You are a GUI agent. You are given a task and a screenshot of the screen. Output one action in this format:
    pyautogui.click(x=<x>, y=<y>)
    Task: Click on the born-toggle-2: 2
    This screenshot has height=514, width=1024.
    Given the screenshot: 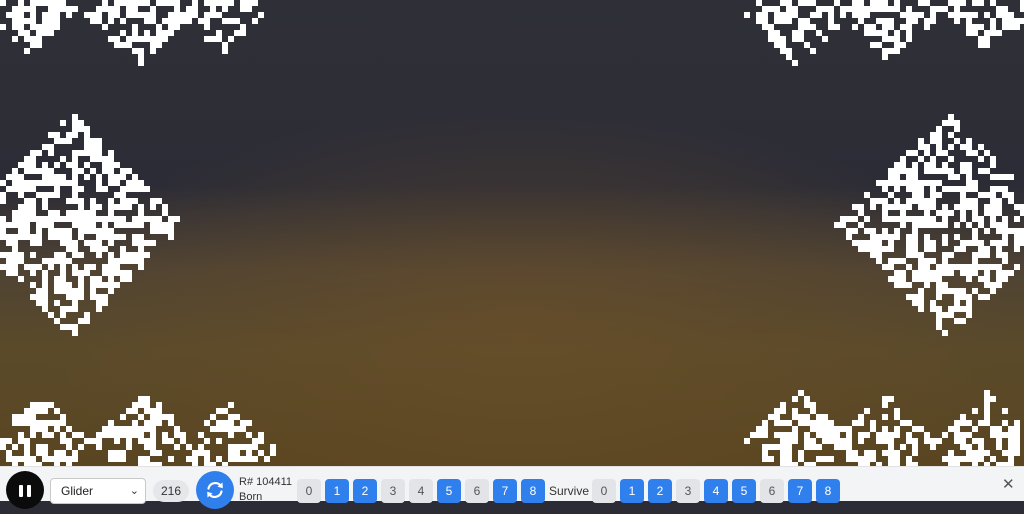 What is the action you would take?
    pyautogui.click(x=365, y=491)
    